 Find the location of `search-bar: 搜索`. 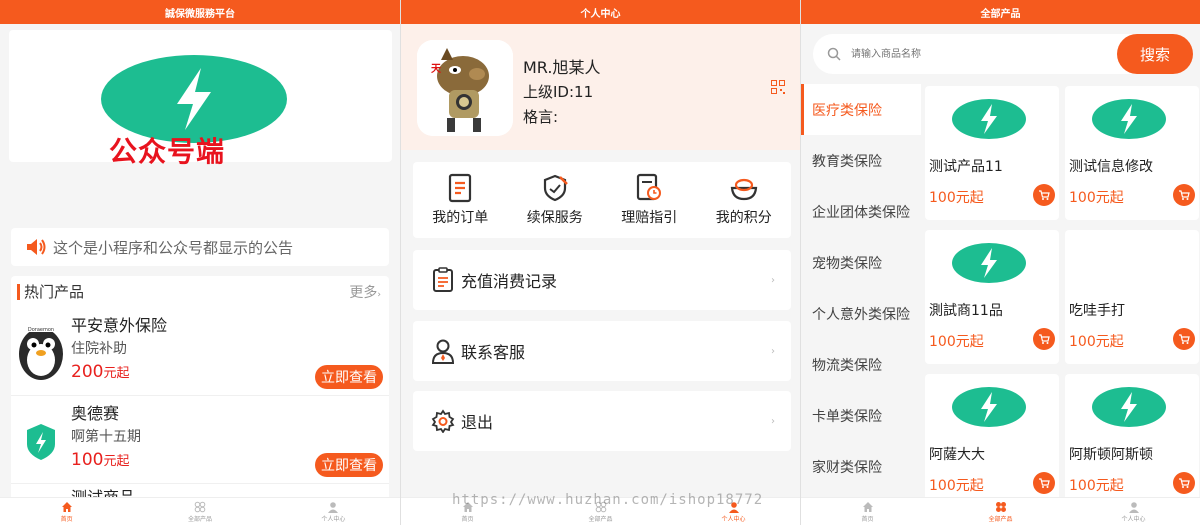

search-bar: 搜索 is located at coordinates (1003, 54).